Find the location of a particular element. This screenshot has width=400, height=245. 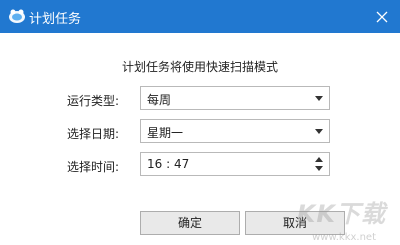

select-date-label: 选择日期: is located at coordinates (93, 134).